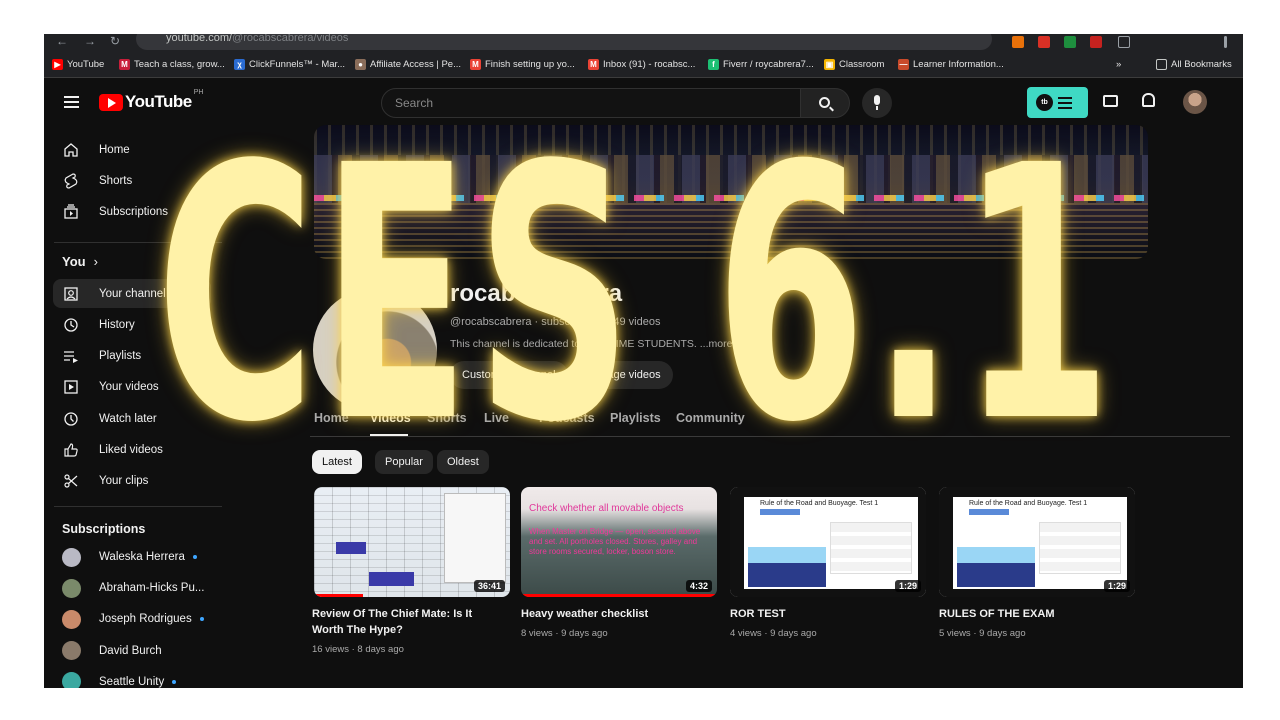 The height and width of the screenshot is (720, 1280). I want to click on subscription-item: Joseph Rodrigues, so click(137, 619).